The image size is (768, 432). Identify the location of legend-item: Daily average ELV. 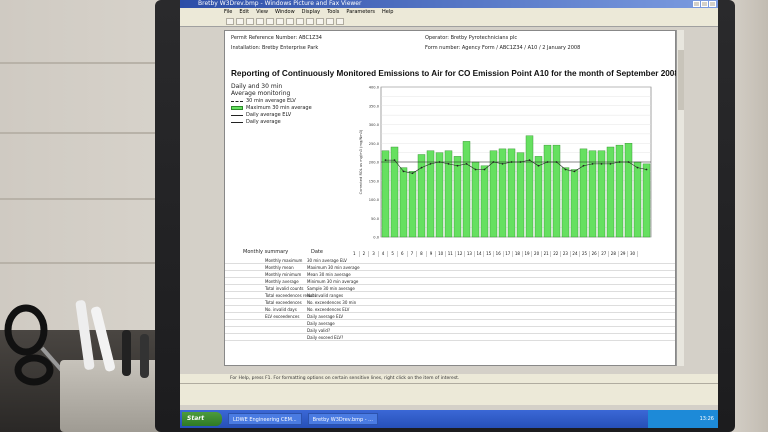
(286, 115).